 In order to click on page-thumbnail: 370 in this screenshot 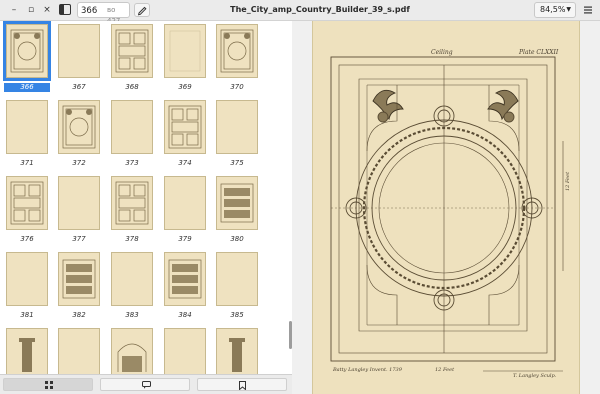, I will do `click(237, 58)`.